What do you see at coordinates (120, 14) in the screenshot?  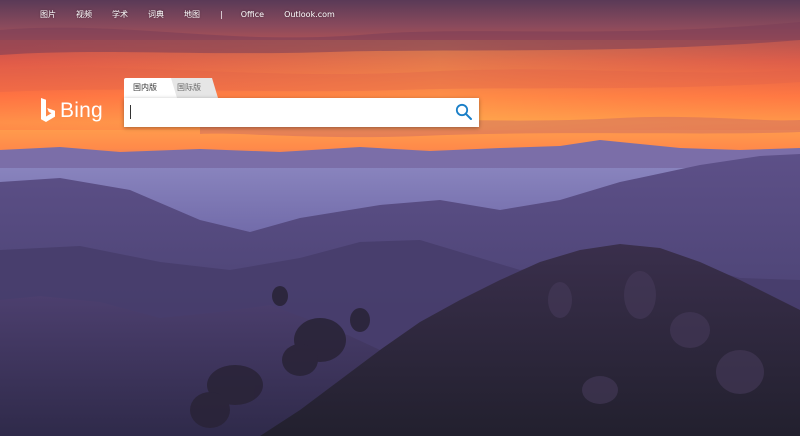 I see `nav-academic-link: 学术` at bounding box center [120, 14].